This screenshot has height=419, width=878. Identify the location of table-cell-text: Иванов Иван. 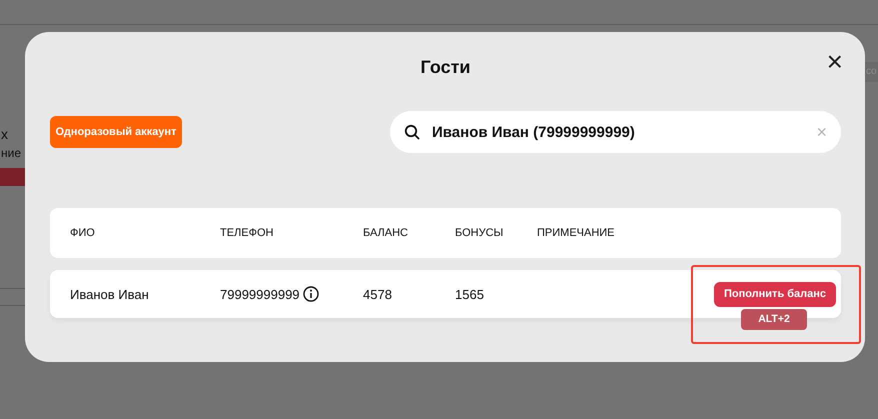
(110, 294).